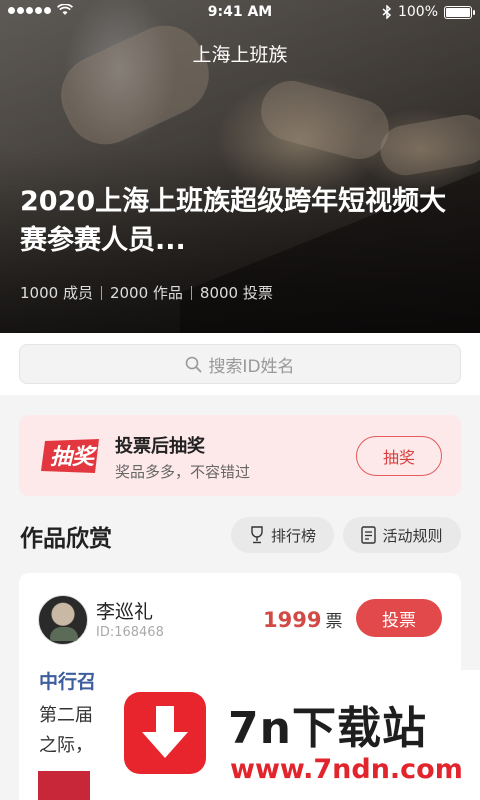  I want to click on search-section: 搜索ID姓名, so click(240, 364).